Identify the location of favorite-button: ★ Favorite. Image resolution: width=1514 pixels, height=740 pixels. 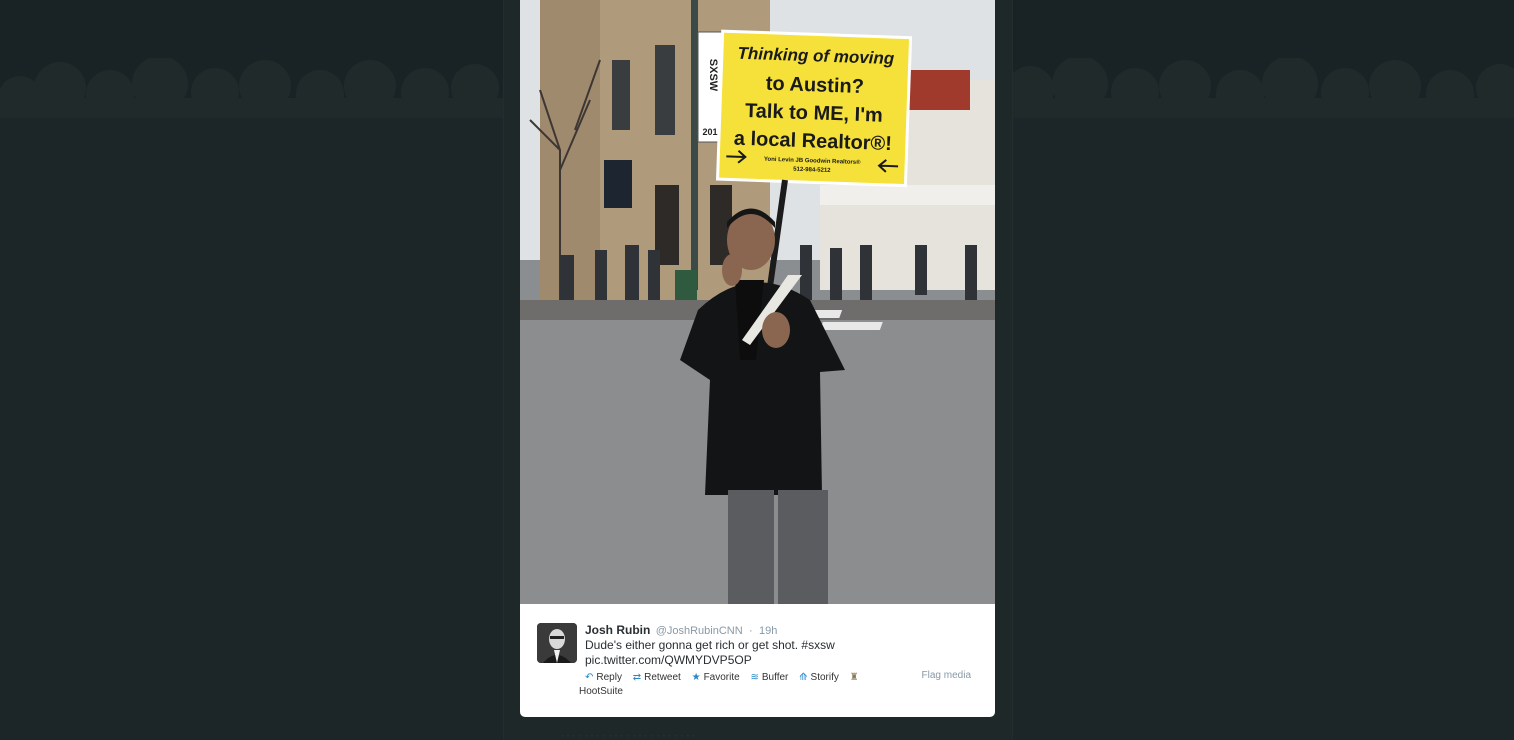
(716, 678).